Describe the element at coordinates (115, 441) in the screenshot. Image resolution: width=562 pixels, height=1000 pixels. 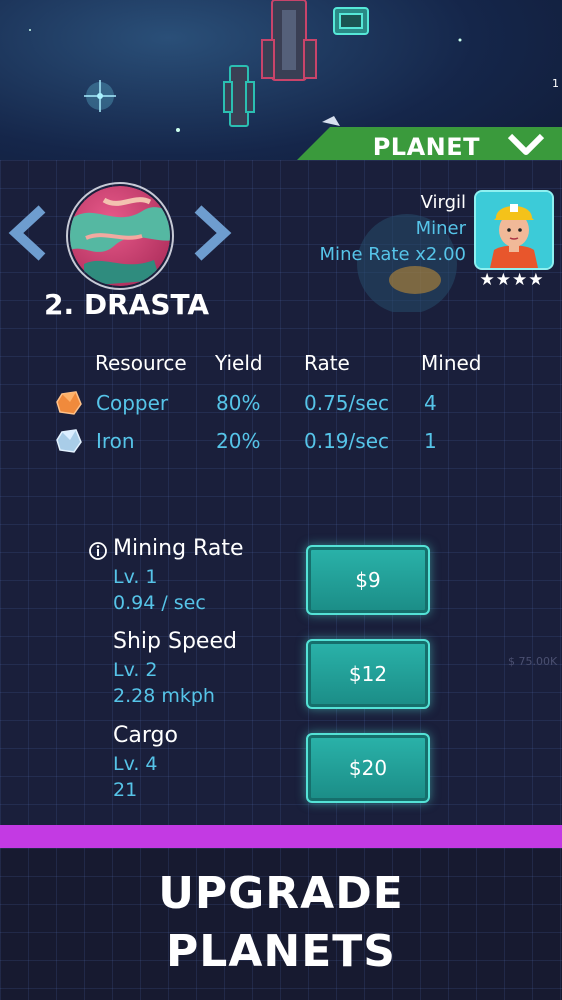
I see `resource-name: Iron` at that location.